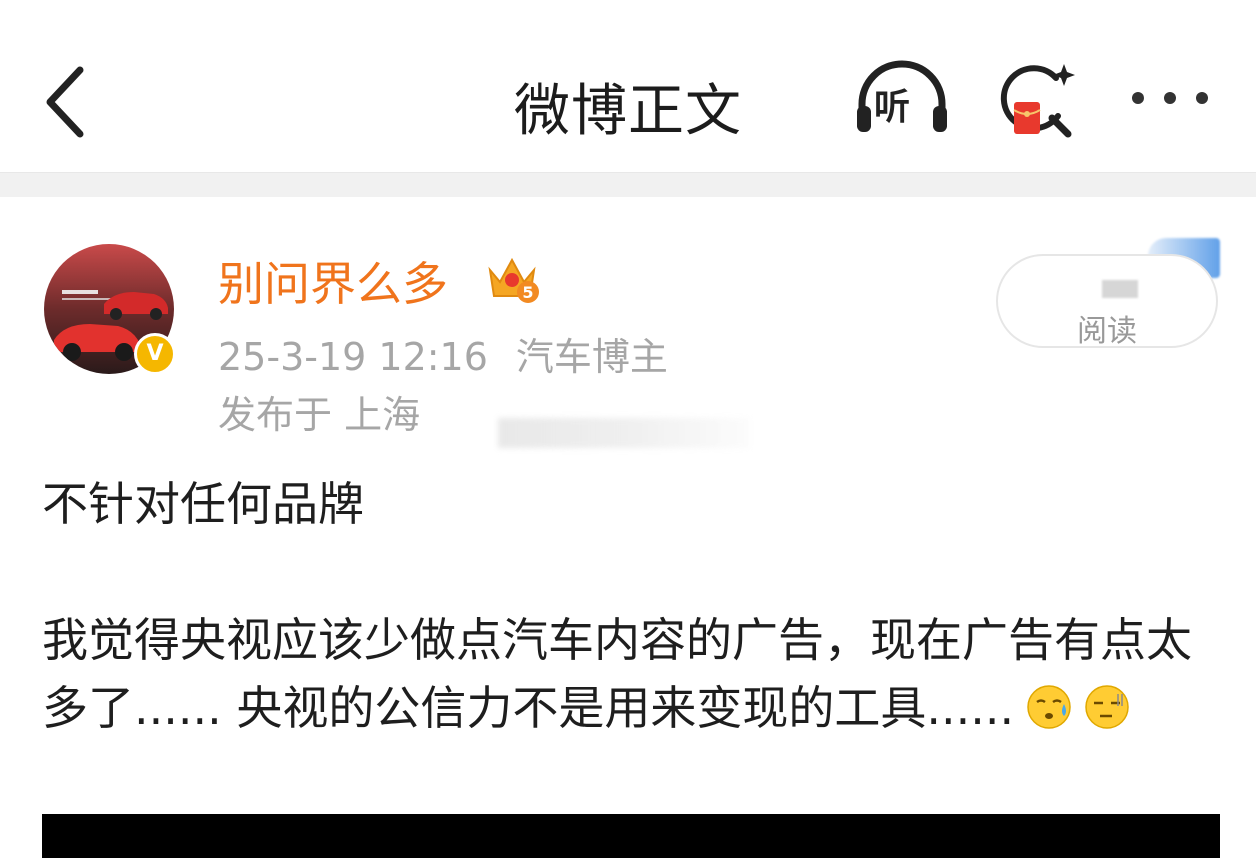 The height and width of the screenshot is (858, 1256). I want to click on crown-level-5-icon: 5, so click(513, 280).